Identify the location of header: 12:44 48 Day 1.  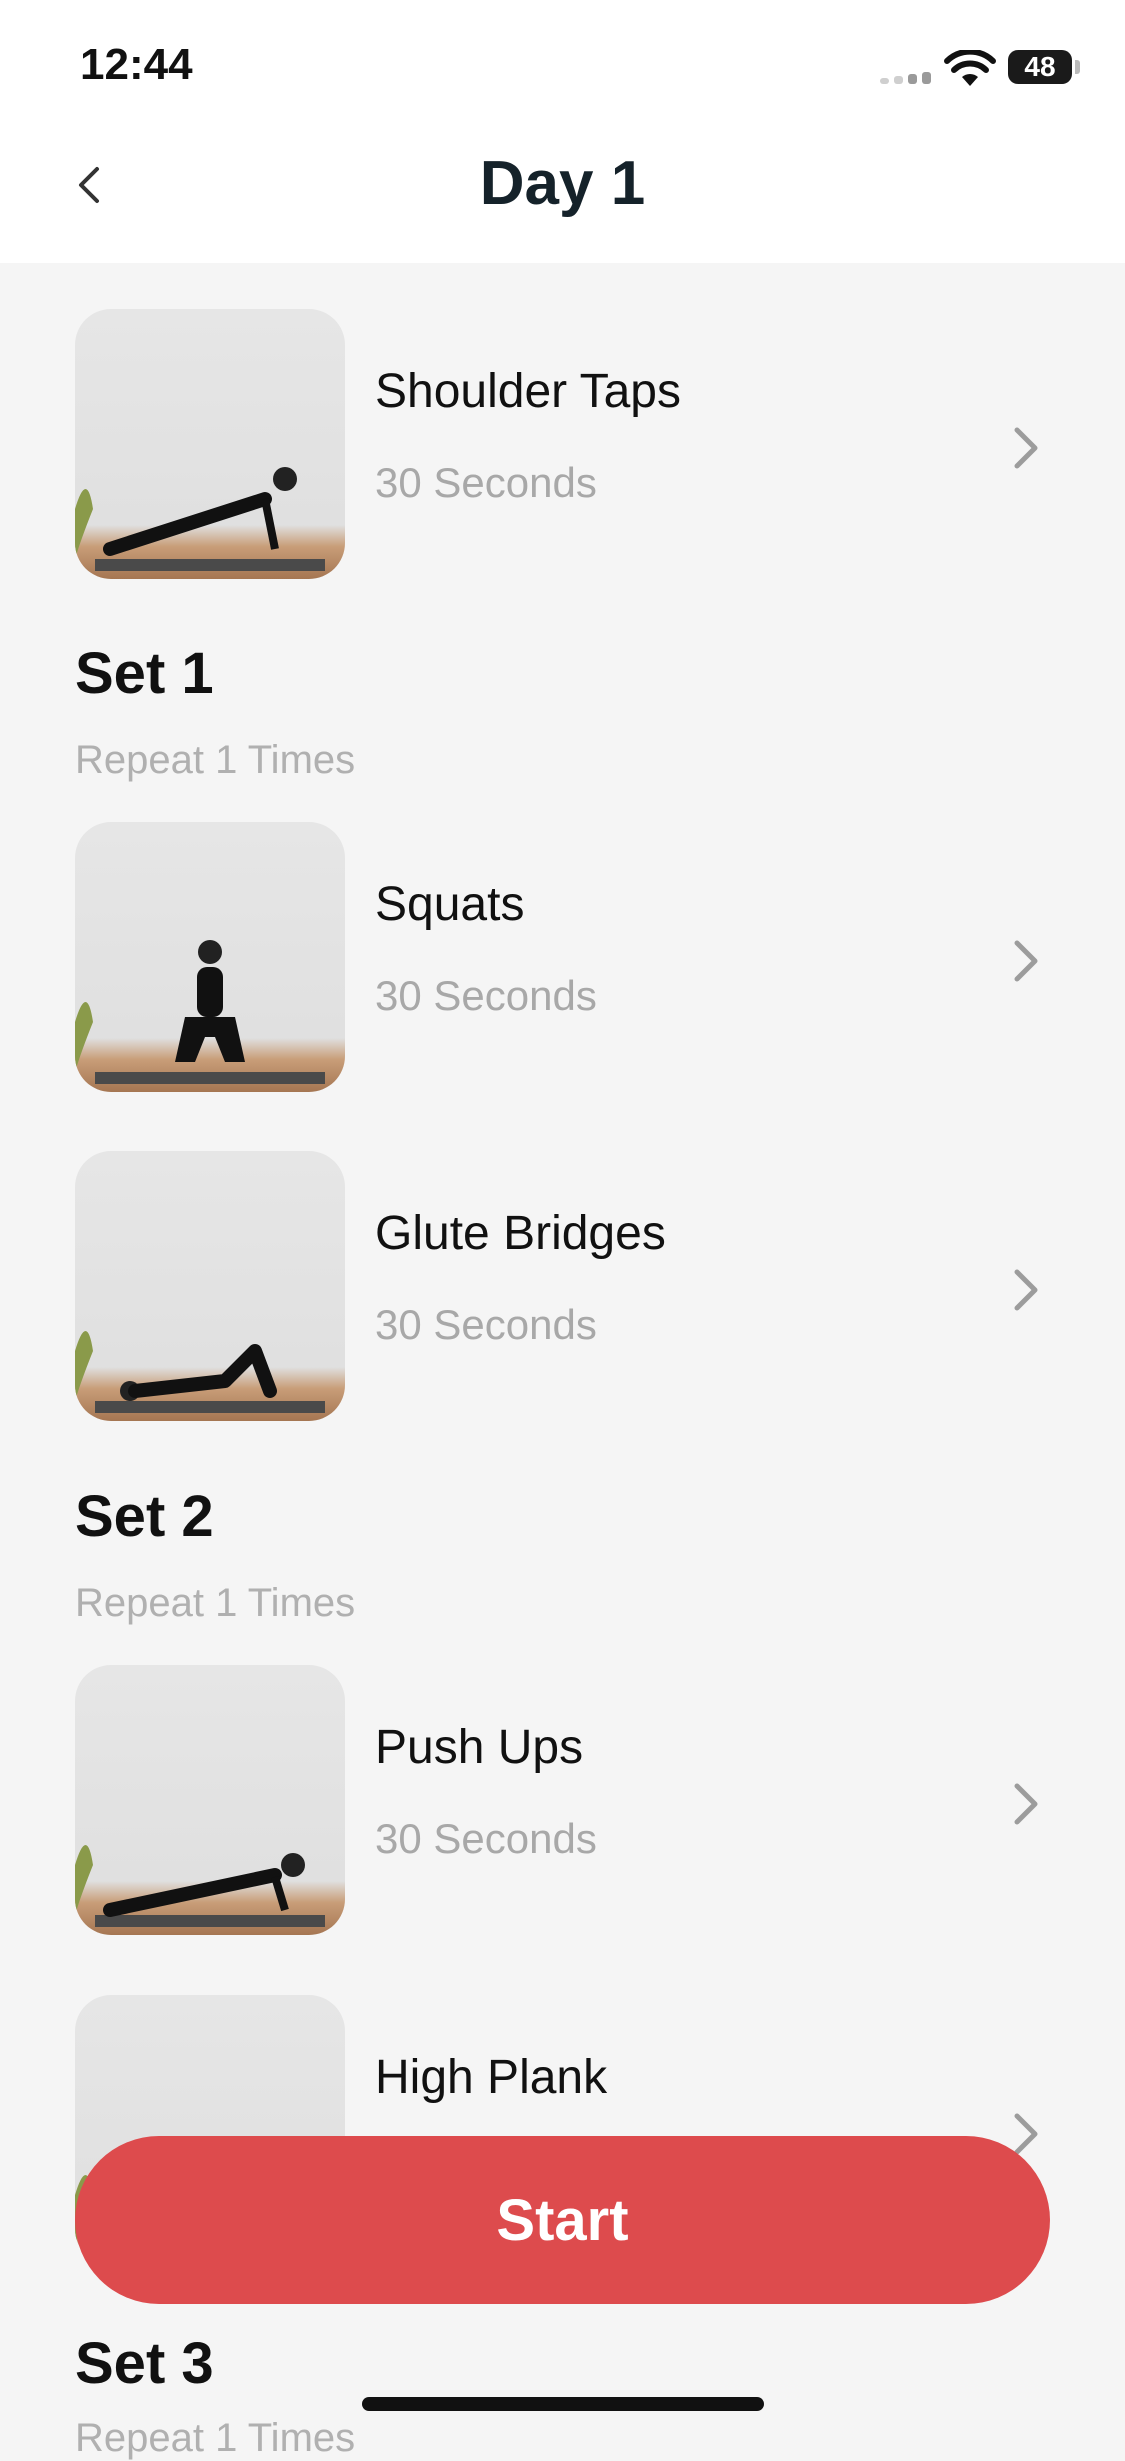
(562, 131).